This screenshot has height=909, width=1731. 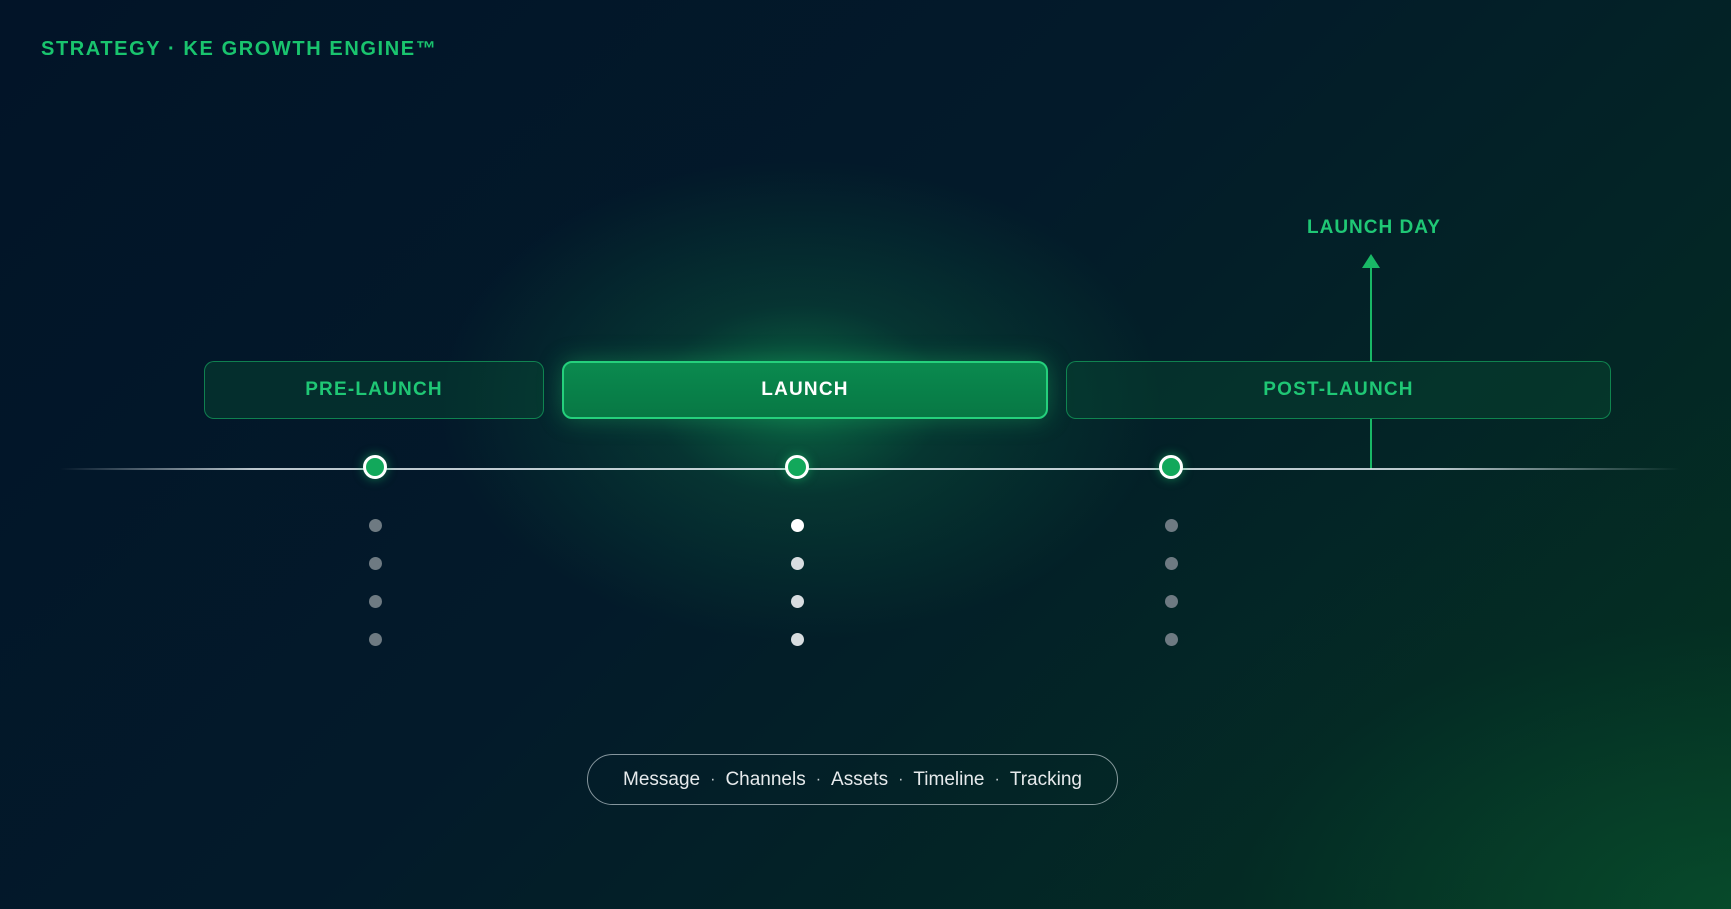 What do you see at coordinates (662, 779) in the screenshot?
I see `pill-item-message: Message` at bounding box center [662, 779].